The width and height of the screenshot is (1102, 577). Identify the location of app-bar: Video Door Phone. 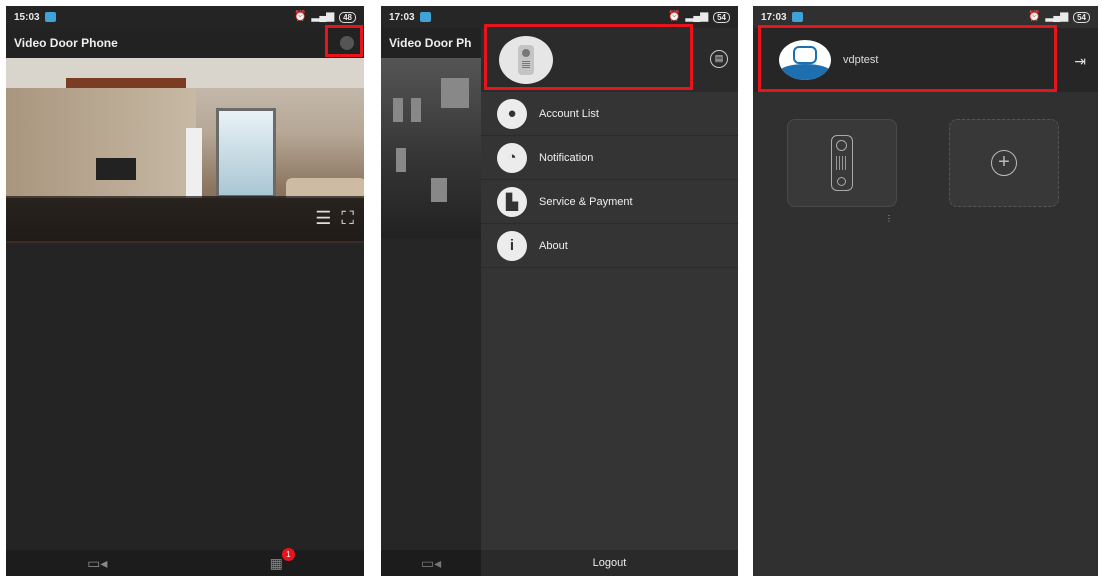
(185, 43).